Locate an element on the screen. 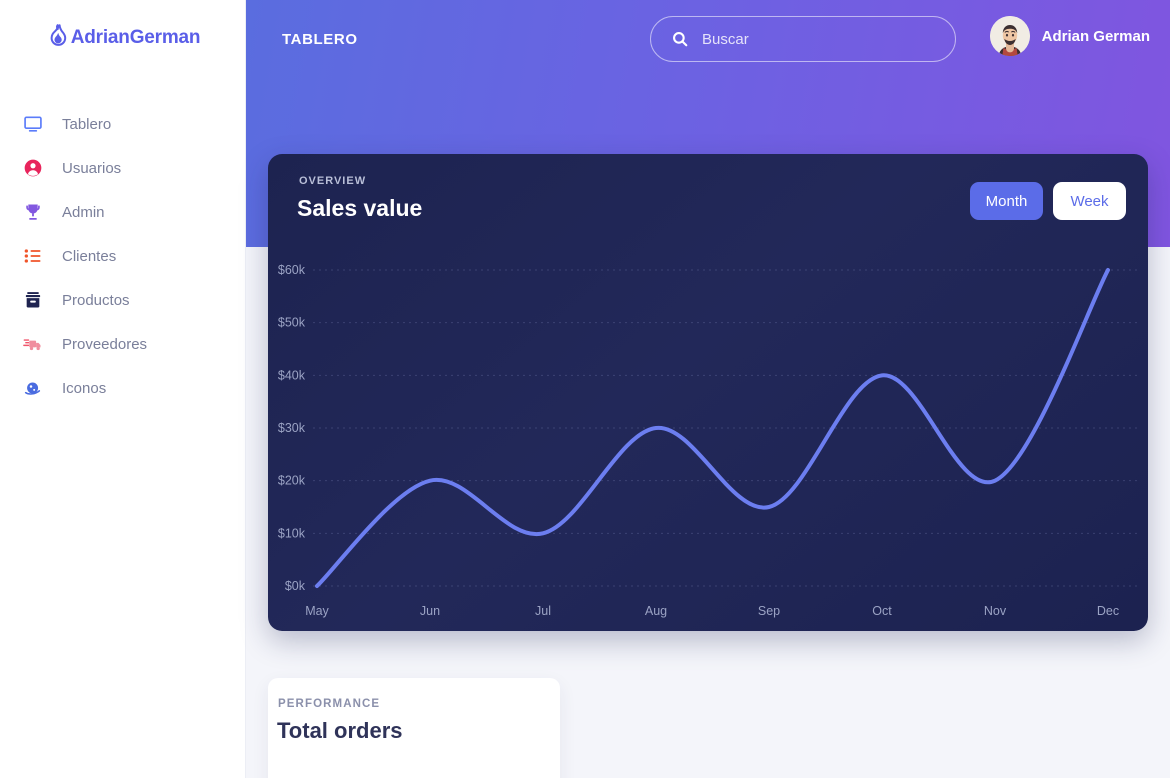 This screenshot has width=1170, height=778. svg-text: $60k is located at coordinates (292, 270).